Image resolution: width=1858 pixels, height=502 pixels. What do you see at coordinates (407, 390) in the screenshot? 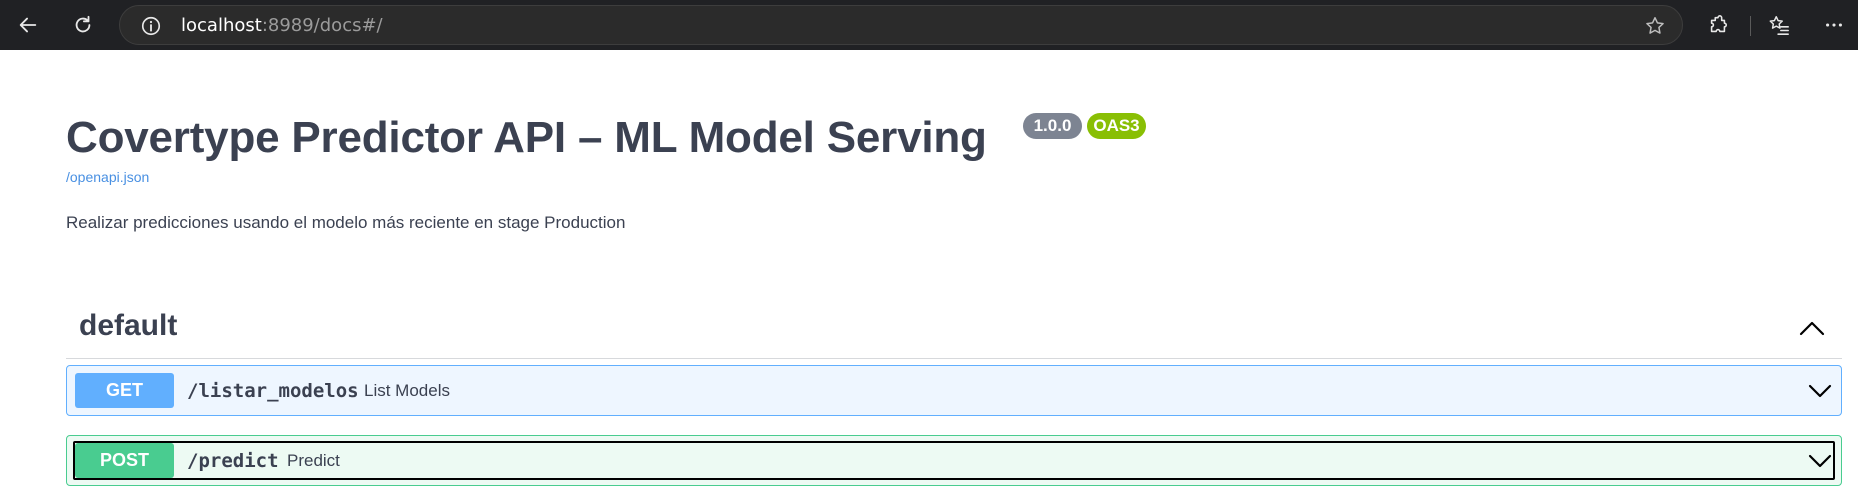
I see `operation-summary: List Models` at bounding box center [407, 390].